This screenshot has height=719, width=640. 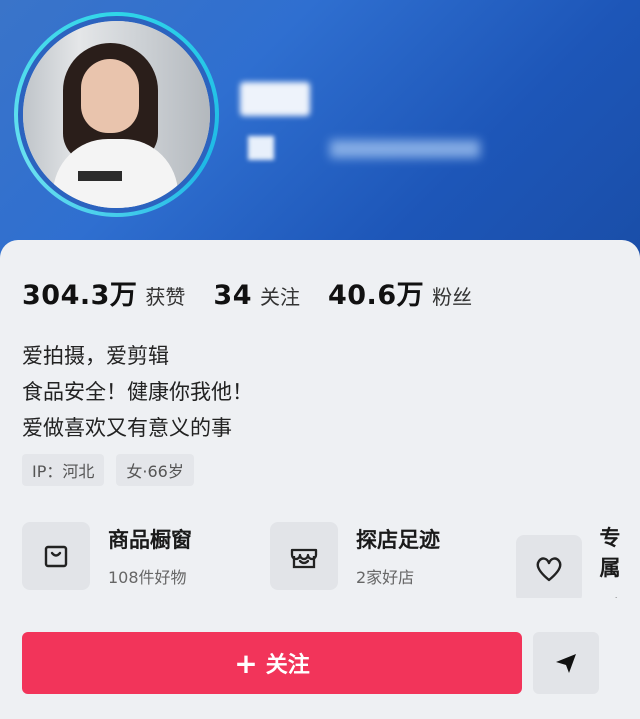 What do you see at coordinates (275, 99) in the screenshot?
I see `blurred-username` at bounding box center [275, 99].